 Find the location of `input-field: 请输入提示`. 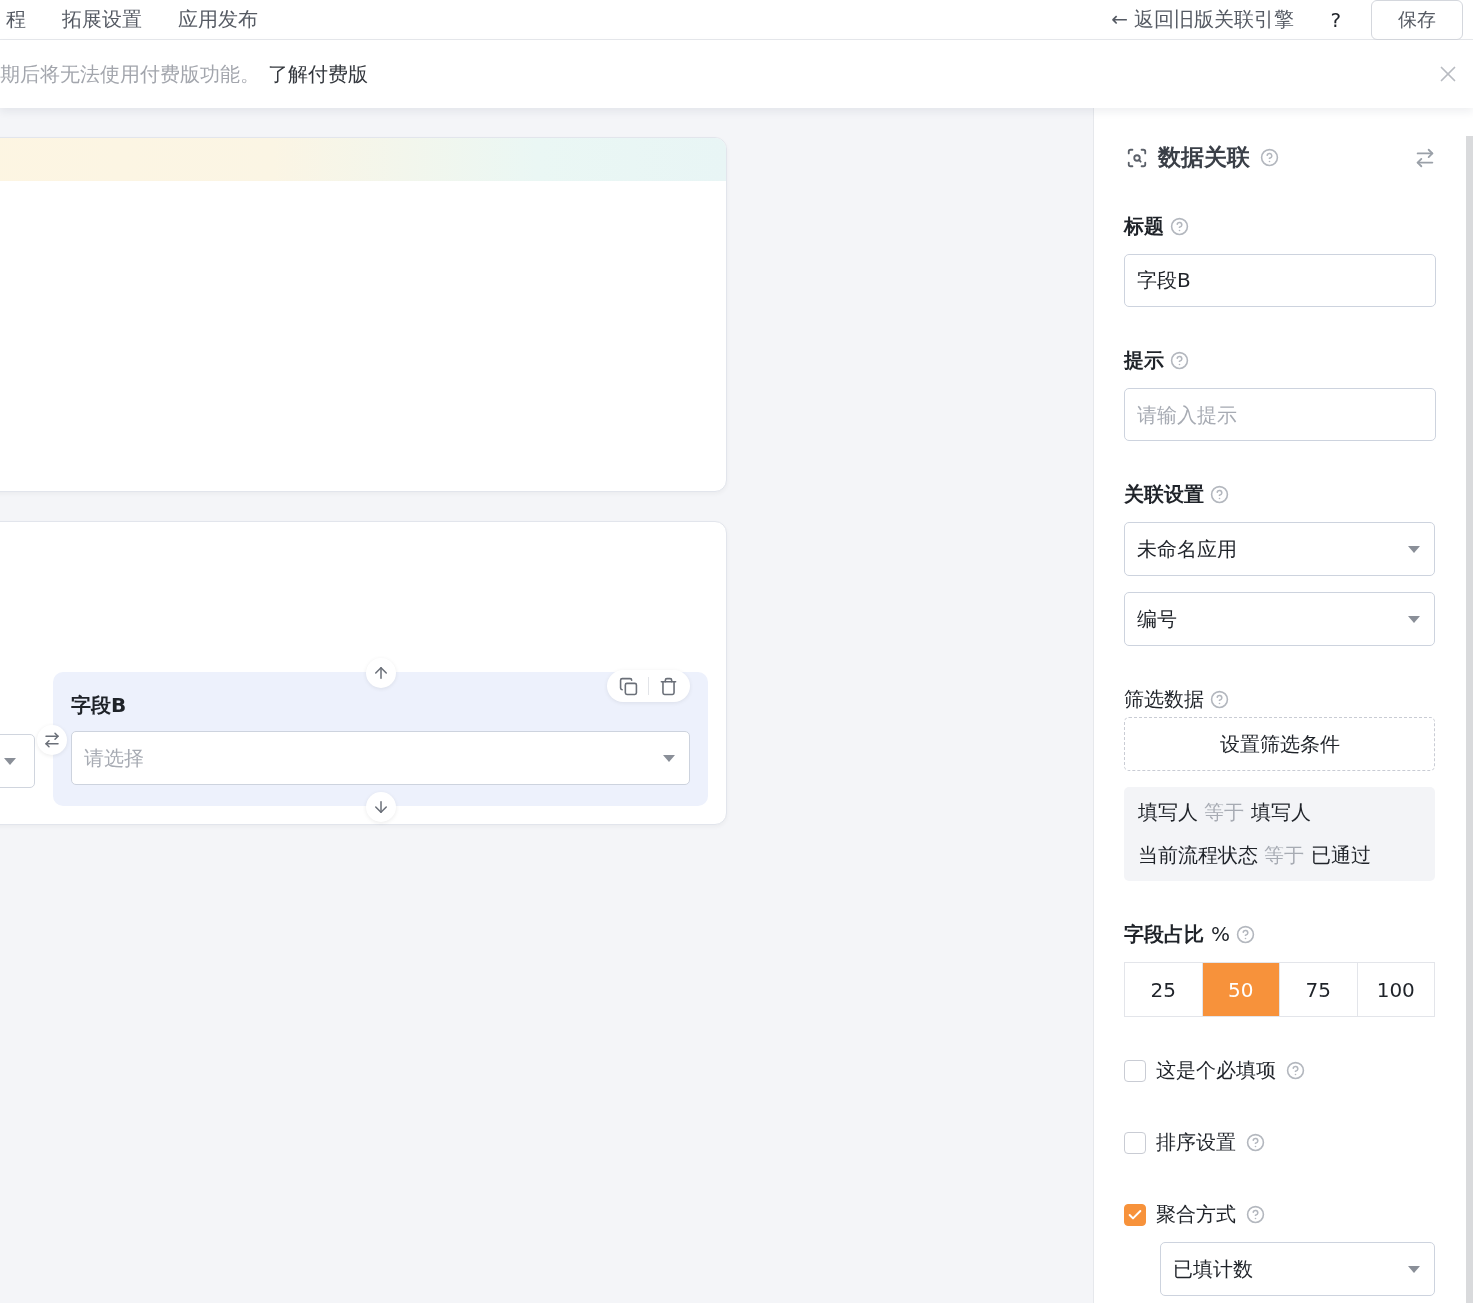

input-field: 请输入提示 is located at coordinates (1280, 414).